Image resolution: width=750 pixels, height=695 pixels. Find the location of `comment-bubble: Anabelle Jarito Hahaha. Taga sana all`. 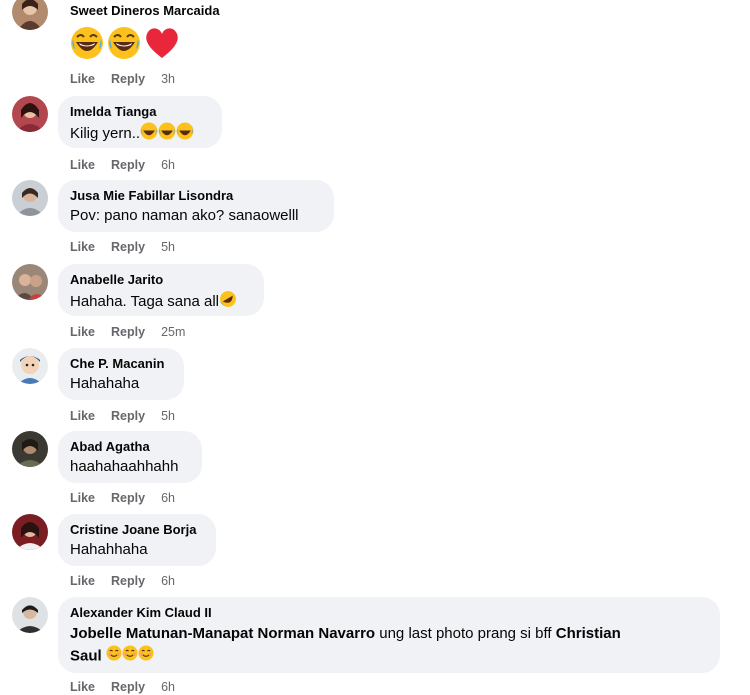

comment-bubble: Anabelle Jarito Hahaha. Taga sana all is located at coordinates (161, 290).